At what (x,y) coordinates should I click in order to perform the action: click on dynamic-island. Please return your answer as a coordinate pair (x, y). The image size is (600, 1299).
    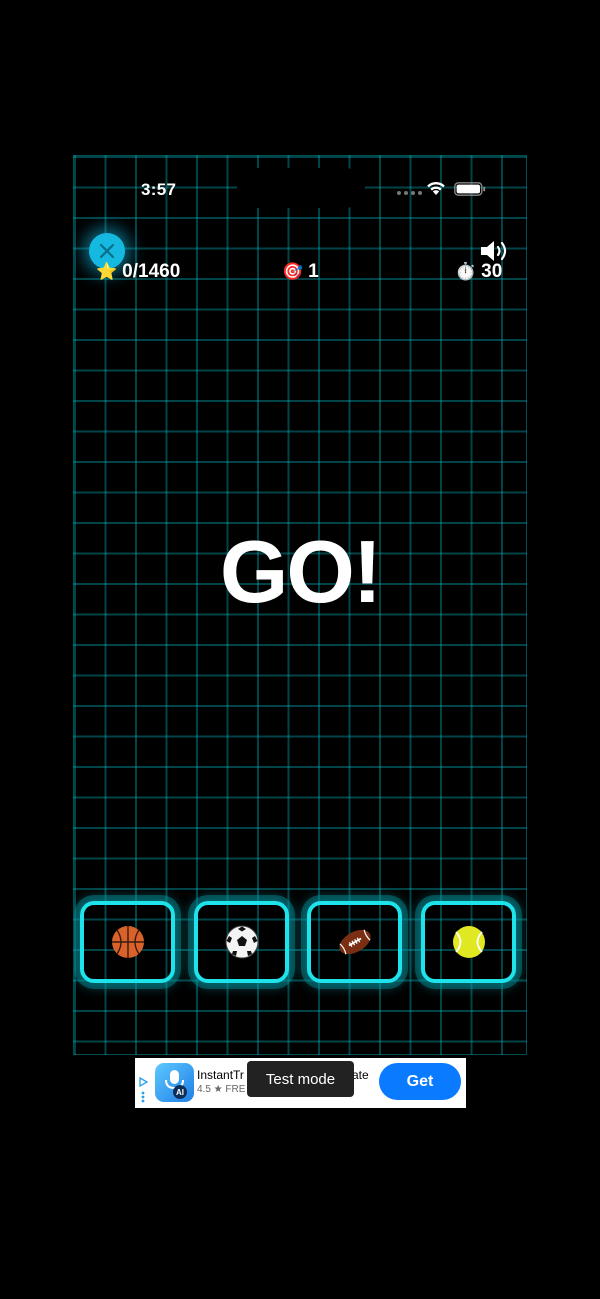
    Looking at the image, I should click on (301, 188).